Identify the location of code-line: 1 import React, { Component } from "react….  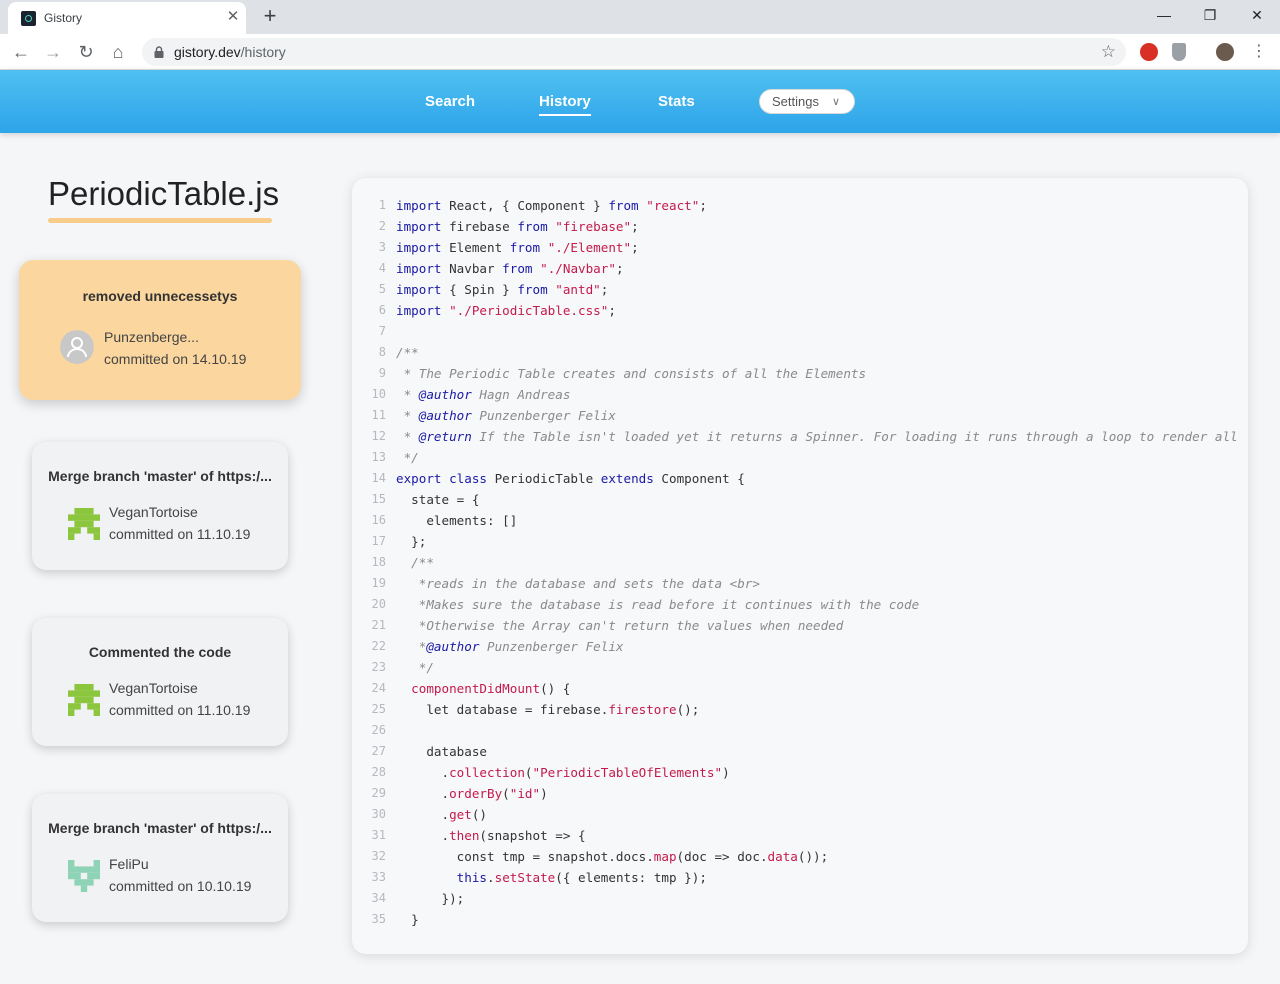
(800, 205).